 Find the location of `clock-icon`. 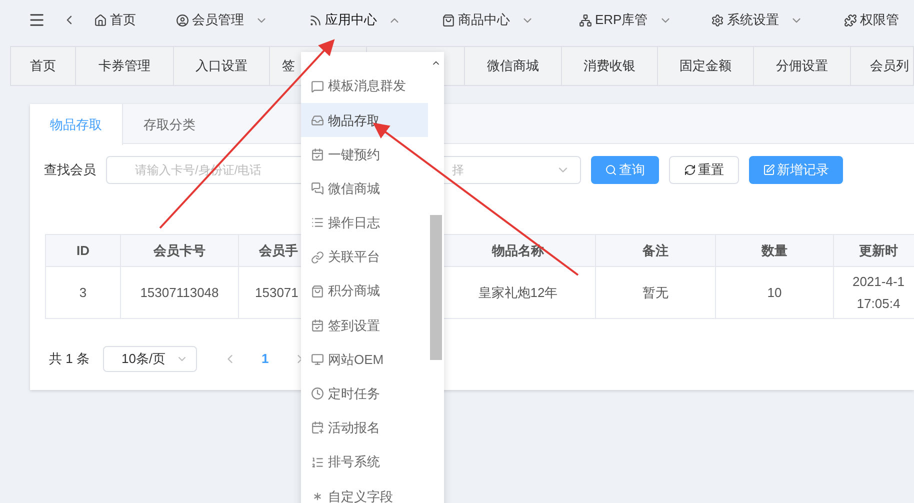

clock-icon is located at coordinates (317, 393).